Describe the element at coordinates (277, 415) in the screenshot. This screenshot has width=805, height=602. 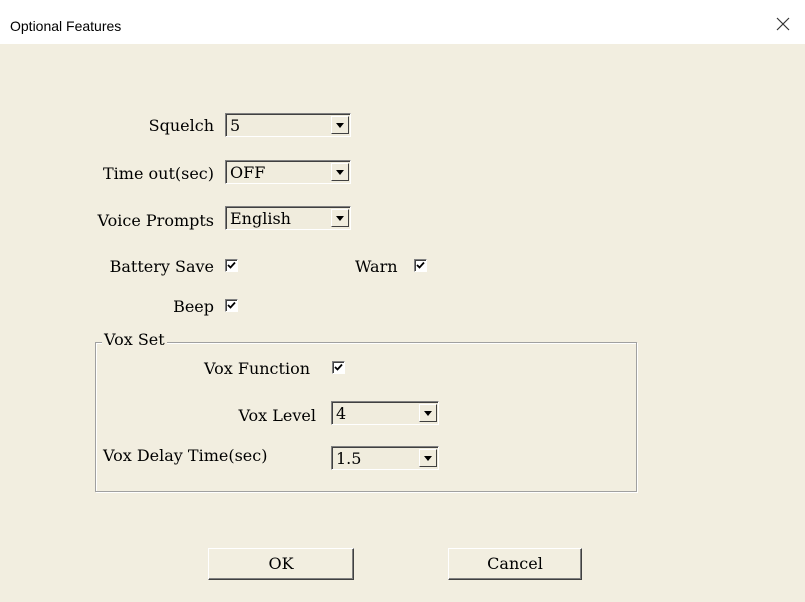
I see `vox-level-label: Vox Level` at that location.